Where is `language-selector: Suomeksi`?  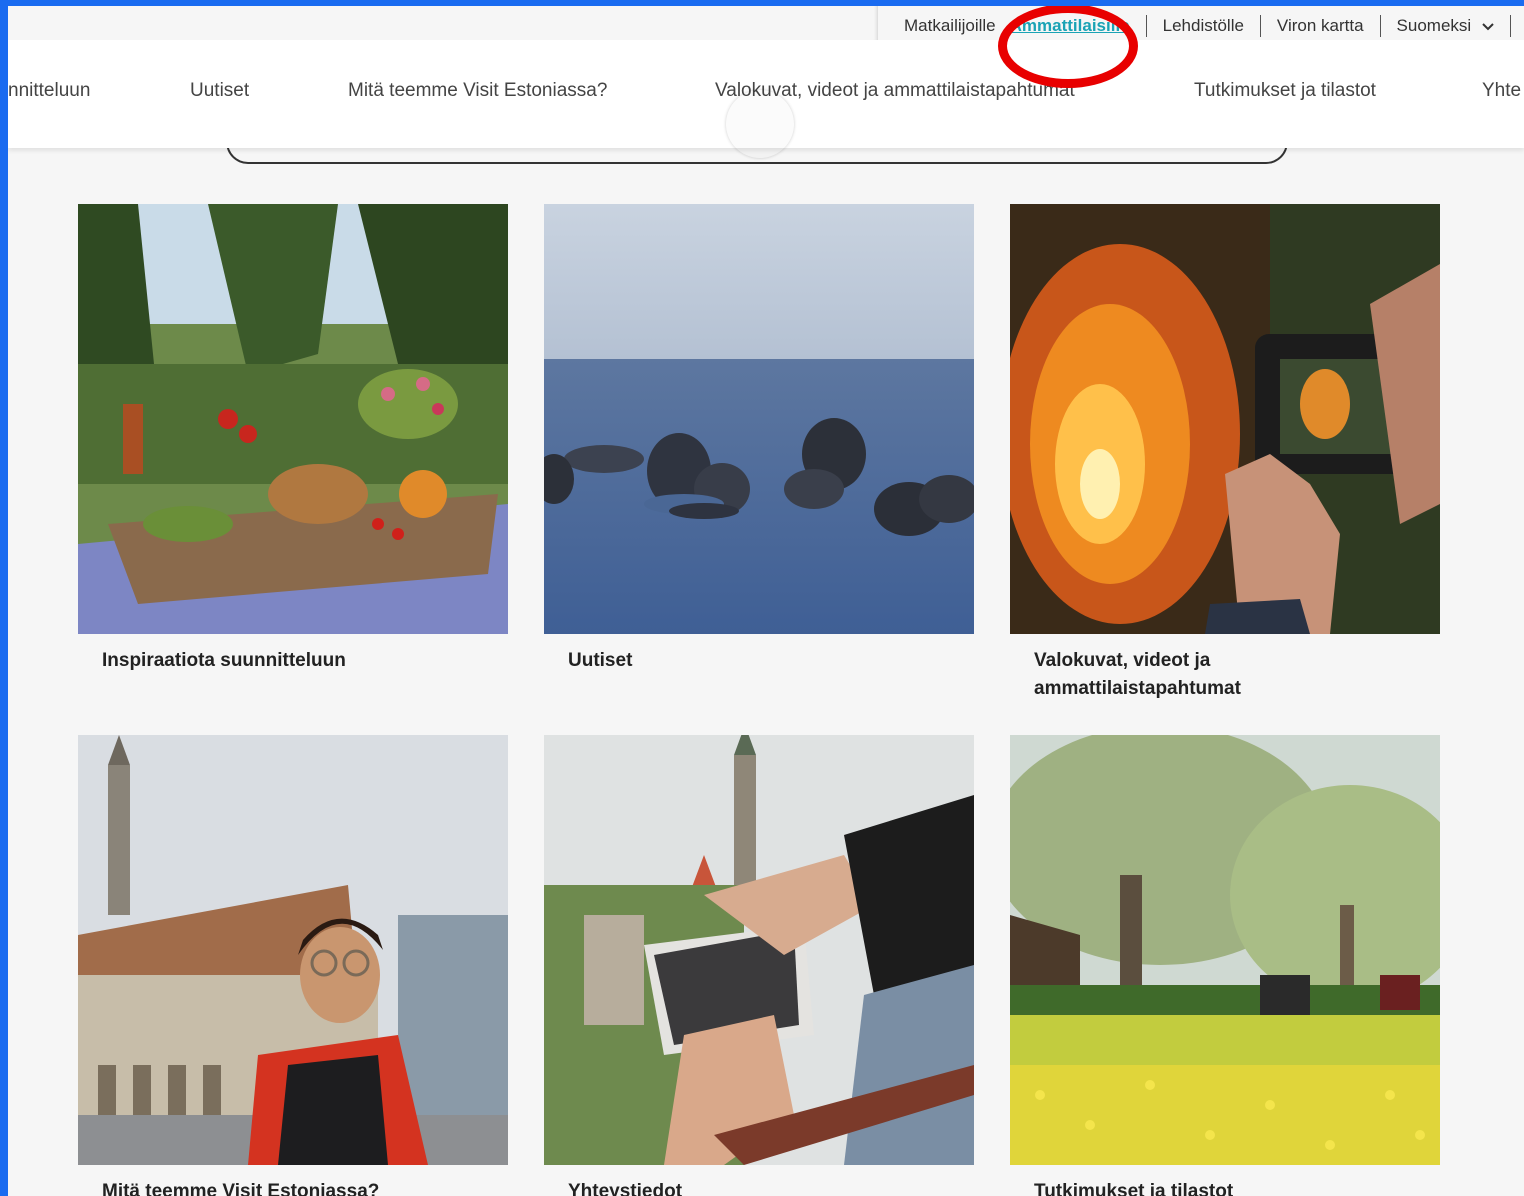 language-selector: Suomeksi is located at coordinates (1445, 26).